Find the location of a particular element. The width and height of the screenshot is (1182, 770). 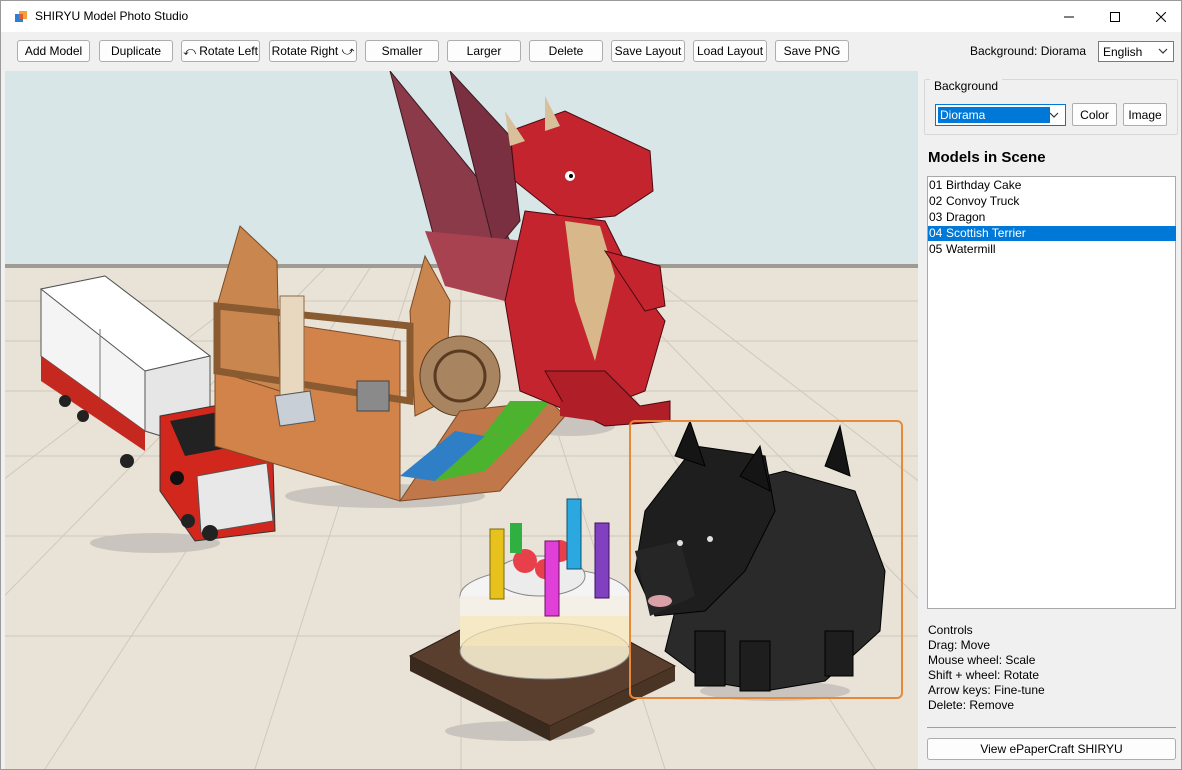

background-select: Diorama is located at coordinates (1000, 115).